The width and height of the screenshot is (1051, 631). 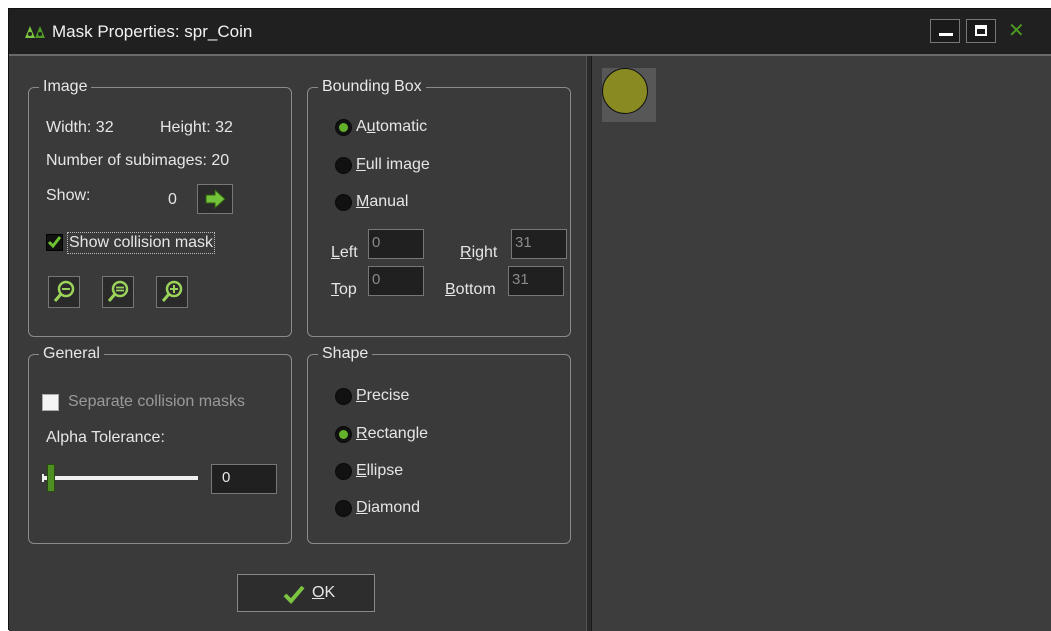 What do you see at coordinates (35, 32) in the screenshot?
I see `gamemaker-logo-icon` at bounding box center [35, 32].